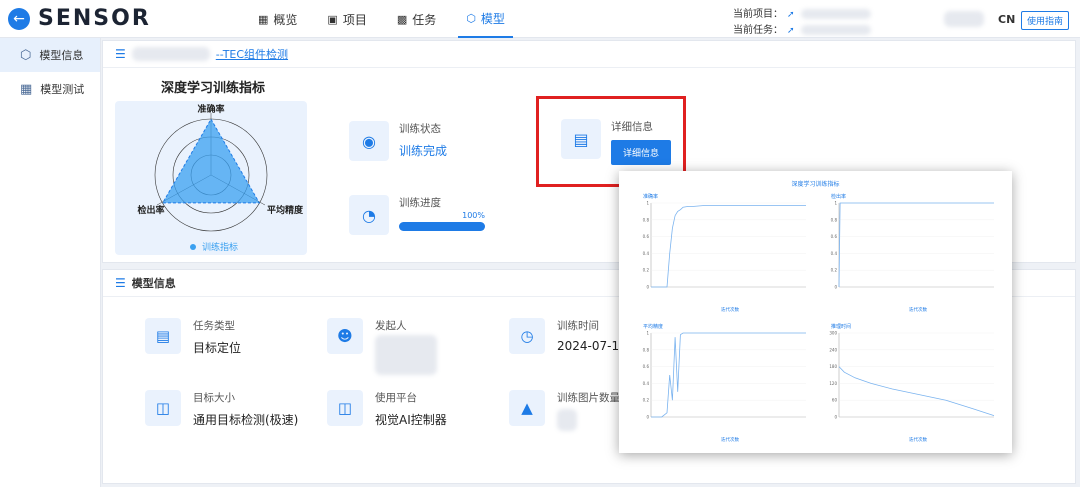  What do you see at coordinates (835, 400) in the screenshot?
I see `chart-ytick: 60` at bounding box center [835, 400].